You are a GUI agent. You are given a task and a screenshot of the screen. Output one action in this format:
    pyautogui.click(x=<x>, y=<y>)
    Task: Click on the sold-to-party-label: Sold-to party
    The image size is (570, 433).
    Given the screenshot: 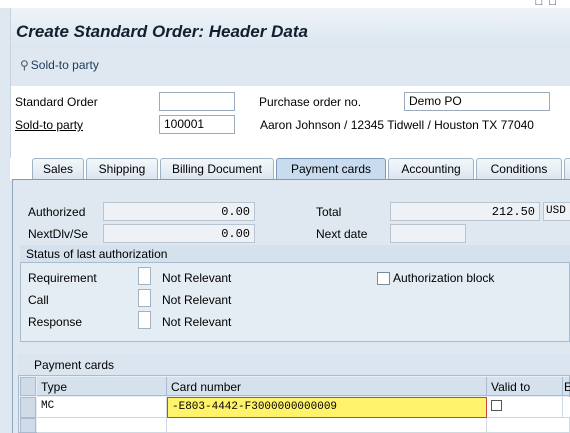 What is the action you would take?
    pyautogui.click(x=49, y=125)
    